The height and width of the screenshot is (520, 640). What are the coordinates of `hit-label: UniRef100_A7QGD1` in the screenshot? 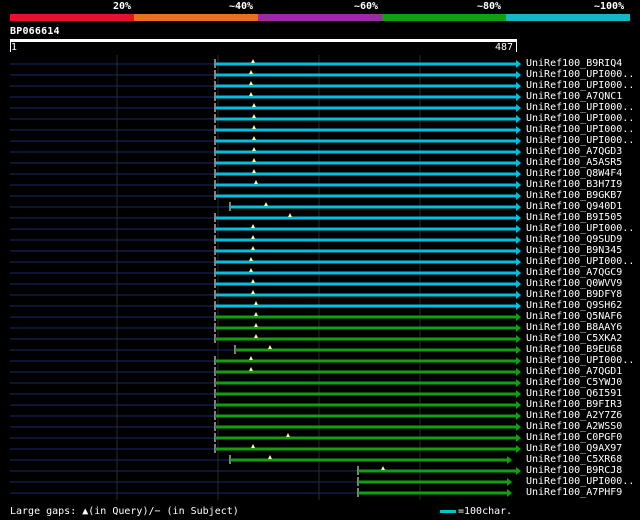 It's located at (574, 371).